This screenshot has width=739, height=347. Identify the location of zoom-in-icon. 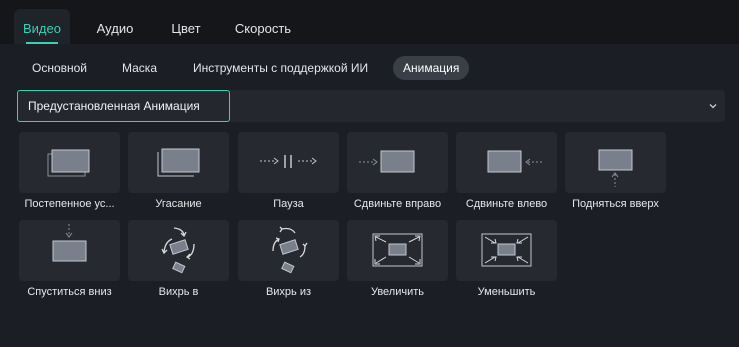
(397, 250).